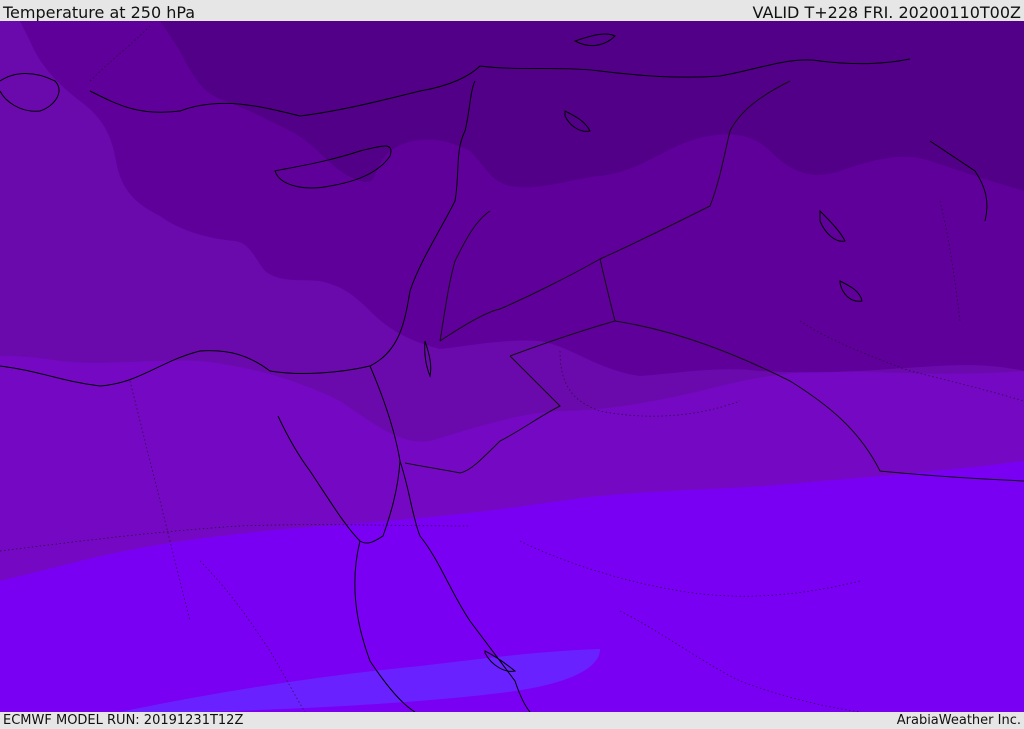 This screenshot has height=729, width=1024. Describe the element at coordinates (123, 720) in the screenshot. I see `model-run: ECMWF MODEL RUN: 20191231T12Z` at that location.